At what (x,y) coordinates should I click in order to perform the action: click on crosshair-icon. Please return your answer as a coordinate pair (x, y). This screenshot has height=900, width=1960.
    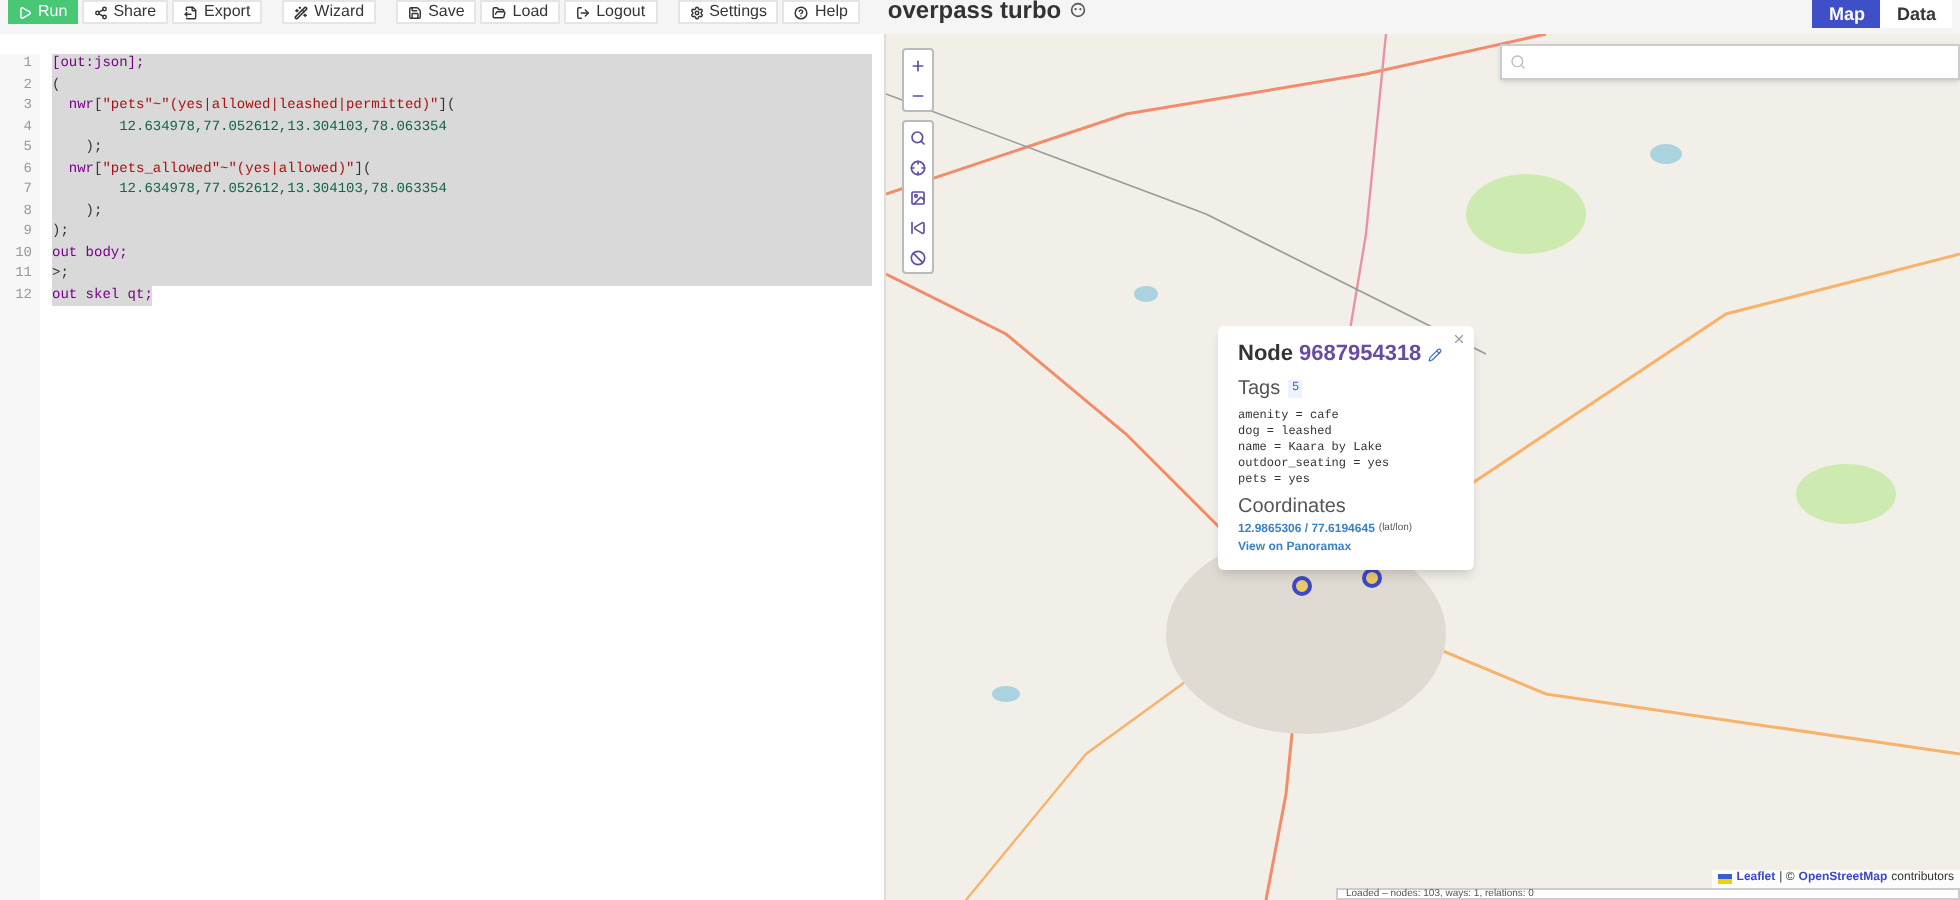
    Looking at the image, I should click on (918, 167).